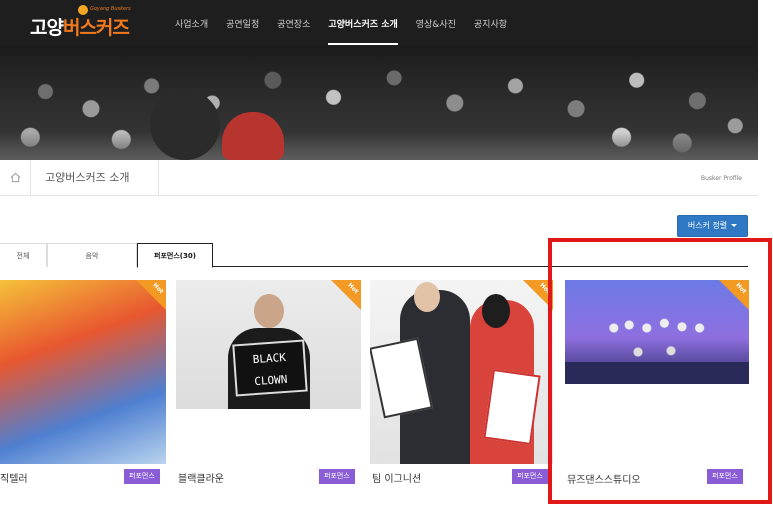 Image resolution: width=773 pixels, height=507 pixels. Describe the element at coordinates (396, 477) in the screenshot. I see `busker-name: 팀 이그니션` at that location.